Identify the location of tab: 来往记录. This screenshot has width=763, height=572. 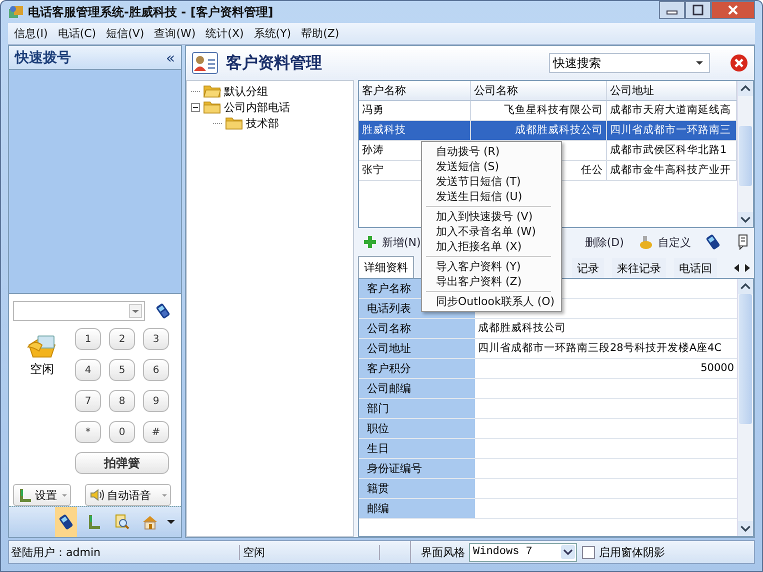
(639, 268).